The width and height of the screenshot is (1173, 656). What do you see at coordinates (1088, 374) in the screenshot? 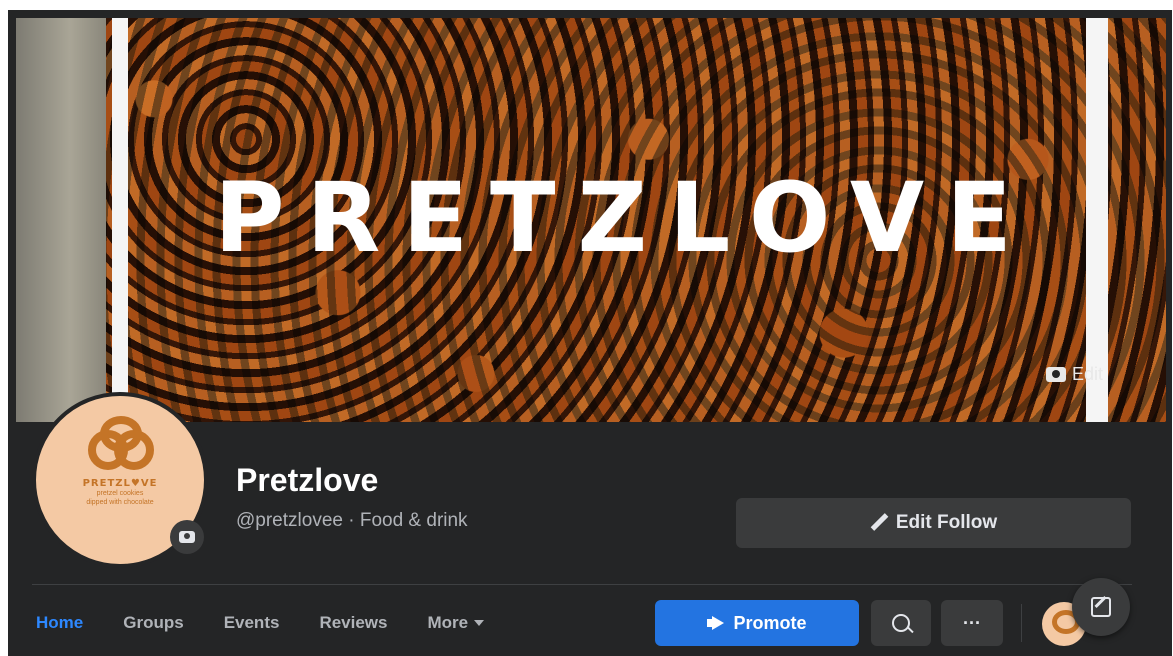
I see `edit-cover-label: Edit` at bounding box center [1088, 374].